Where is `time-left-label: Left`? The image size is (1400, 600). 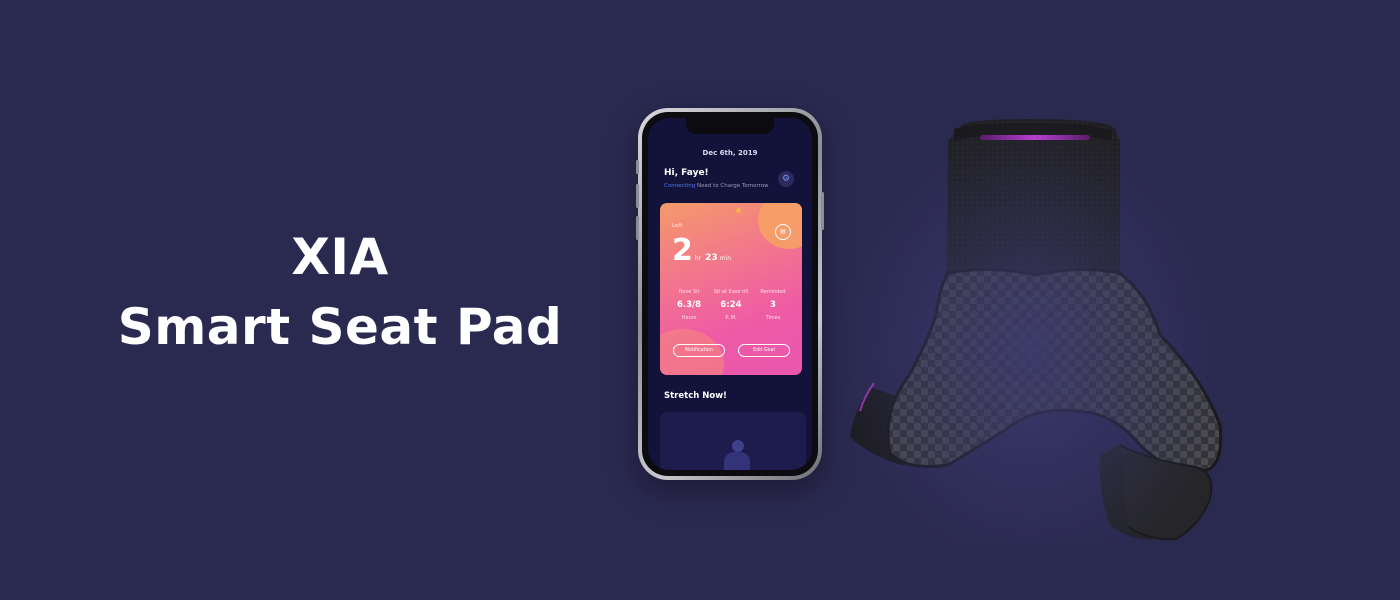
time-left-label: Left is located at coordinates (677, 226).